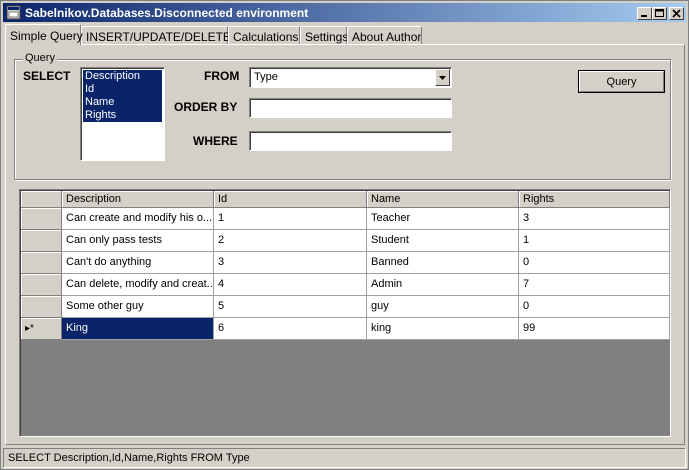 This screenshot has height=470, width=689. What do you see at coordinates (443, 329) in the screenshot?
I see `cell-name: king` at bounding box center [443, 329].